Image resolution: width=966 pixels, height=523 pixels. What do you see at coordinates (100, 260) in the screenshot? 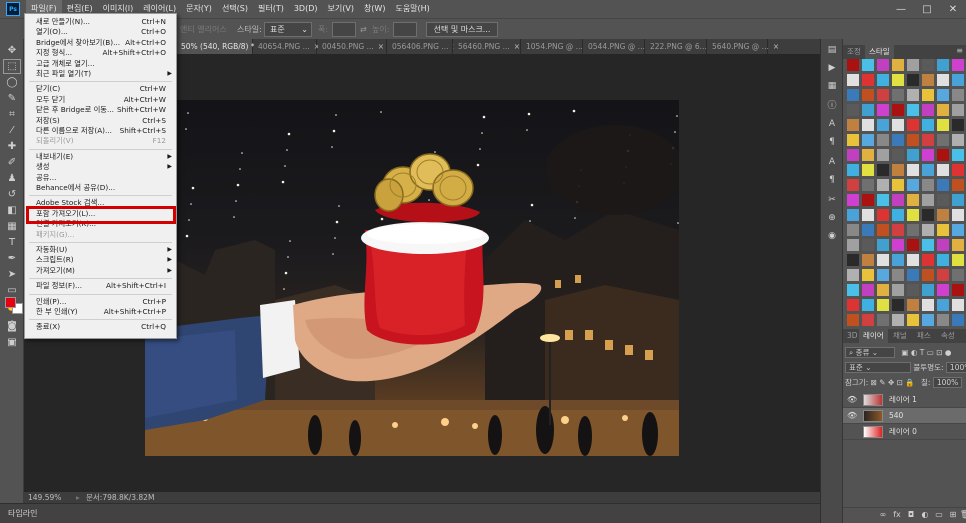
I see `file-menu-item: 스크립트(R) ▶` at bounding box center [100, 260].